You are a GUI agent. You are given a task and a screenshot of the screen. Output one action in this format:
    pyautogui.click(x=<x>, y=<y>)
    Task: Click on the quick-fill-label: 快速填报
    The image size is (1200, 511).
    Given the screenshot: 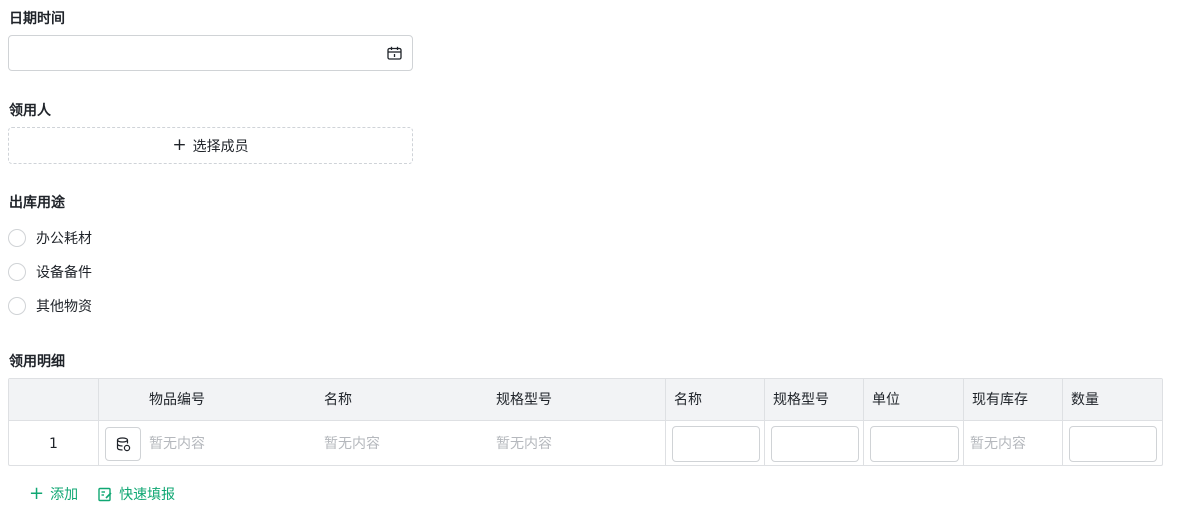 What is the action you would take?
    pyautogui.click(x=147, y=495)
    